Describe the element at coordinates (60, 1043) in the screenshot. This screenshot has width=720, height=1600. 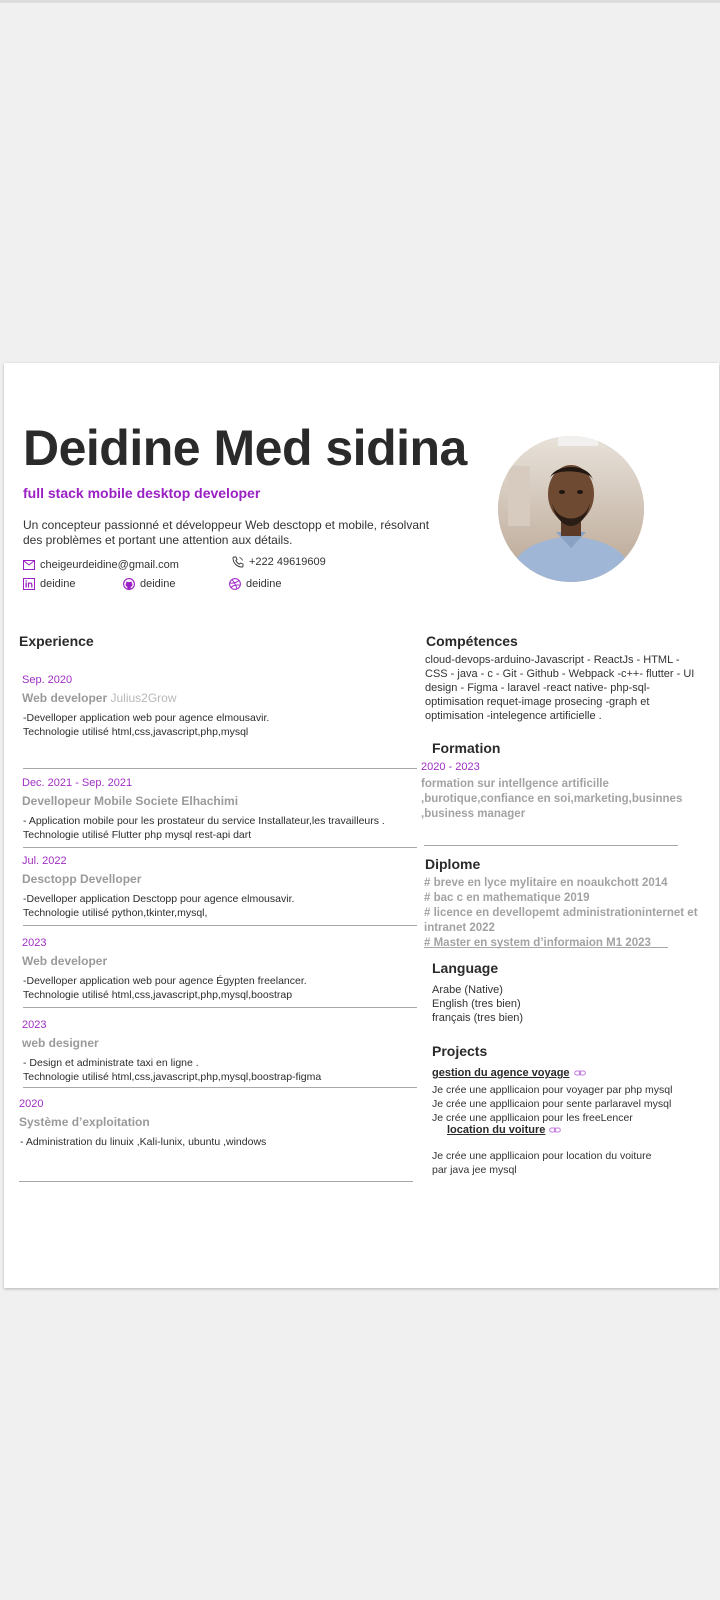
I see `experience-title: web designer` at that location.